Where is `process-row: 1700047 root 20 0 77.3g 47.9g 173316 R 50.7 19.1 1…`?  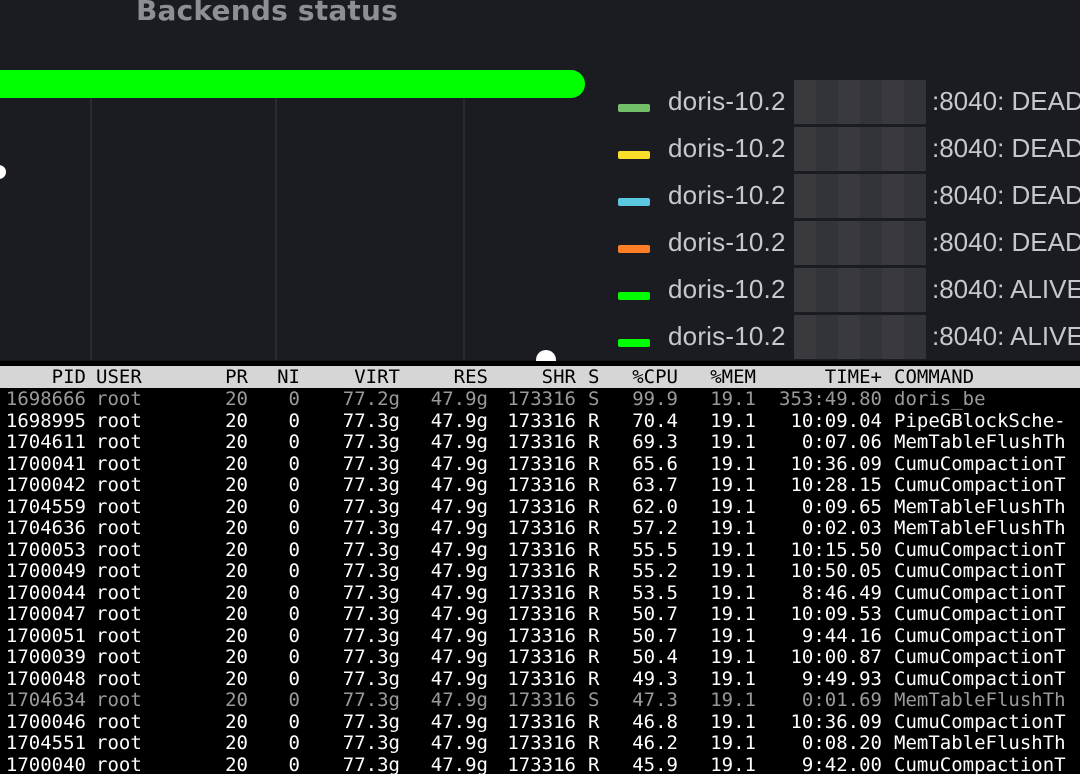
process-row: 1700047 root 20 0 77.3g 47.9g 173316 R 50.7 19.1 1… is located at coordinates (540, 614).